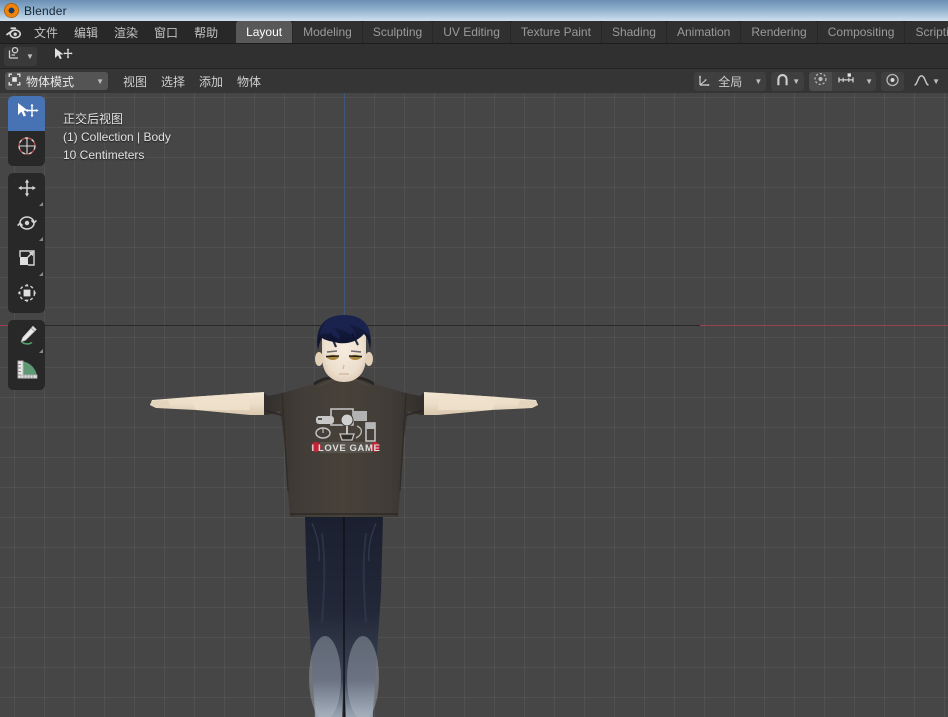 The width and height of the screenshot is (948, 717). I want to click on proportional-editing-icon, so click(820, 81).